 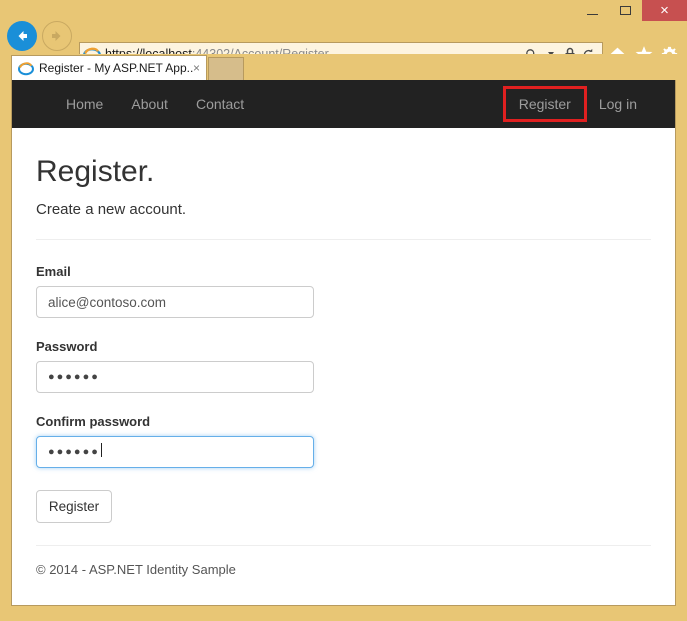 I want to click on forward-arrow-icon, so click(x=56, y=36).